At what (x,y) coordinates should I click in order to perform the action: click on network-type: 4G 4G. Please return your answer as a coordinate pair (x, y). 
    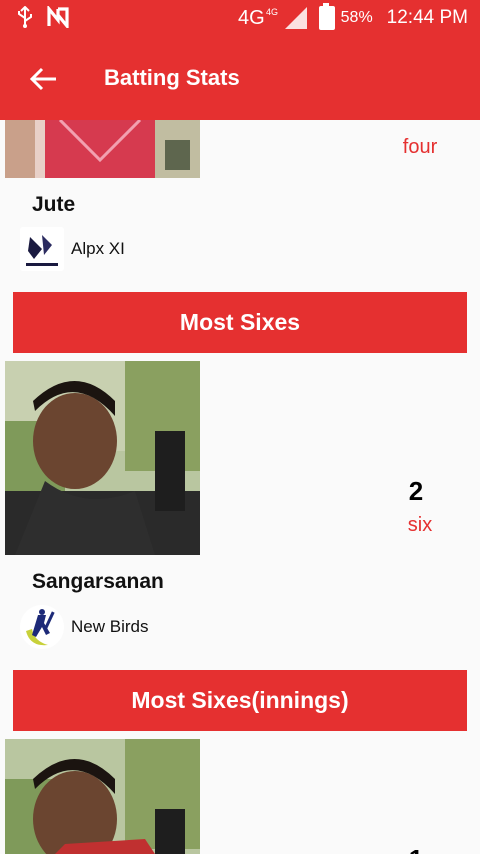
    Looking at the image, I should click on (257, 17).